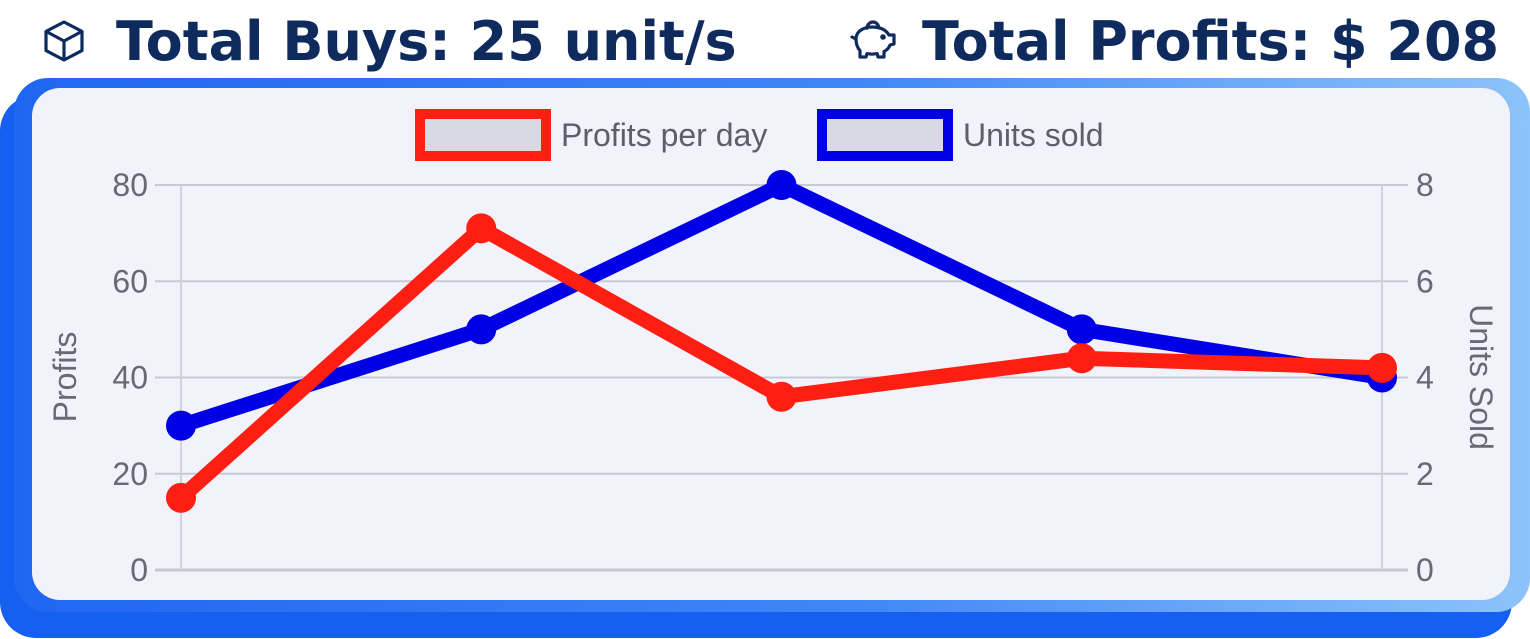 The width and height of the screenshot is (1530, 639). I want to click on right-axis-tick-label: 2, so click(1425, 474).